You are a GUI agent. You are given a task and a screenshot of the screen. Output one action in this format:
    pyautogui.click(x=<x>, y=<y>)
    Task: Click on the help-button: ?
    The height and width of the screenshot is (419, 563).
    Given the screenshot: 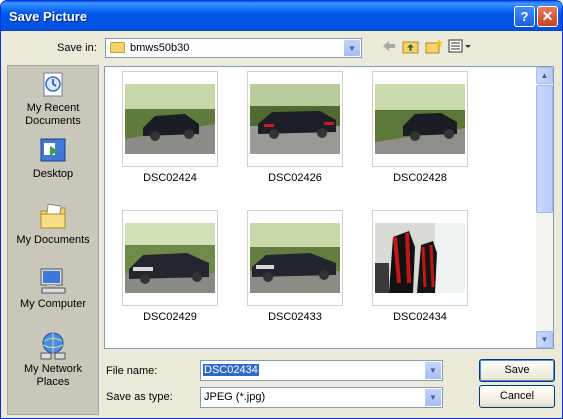 What is the action you would take?
    pyautogui.click(x=524, y=16)
    